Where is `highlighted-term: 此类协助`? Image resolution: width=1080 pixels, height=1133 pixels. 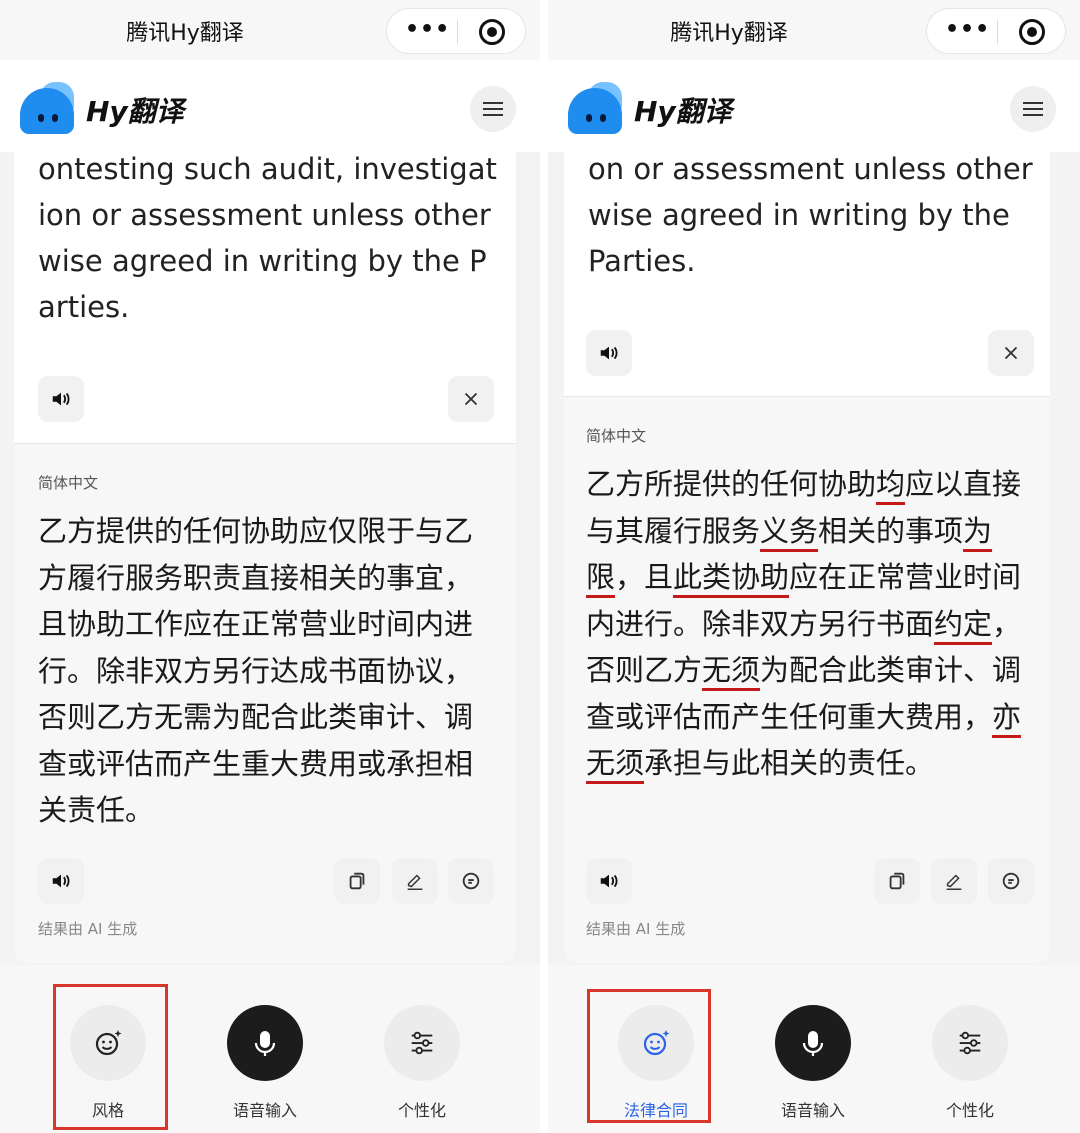
highlighted-term: 此类协助 is located at coordinates (731, 577).